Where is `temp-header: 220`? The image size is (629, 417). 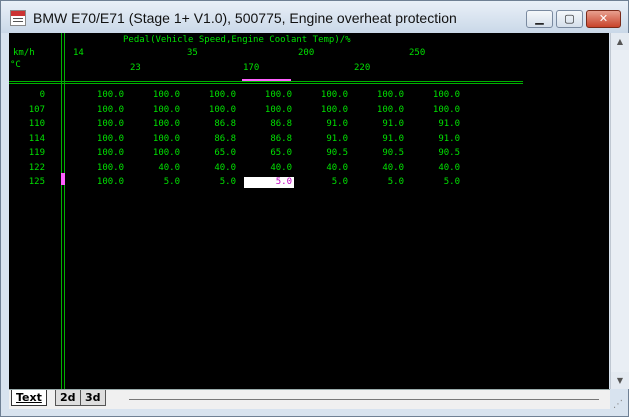
temp-header: 220 is located at coordinates (362, 68).